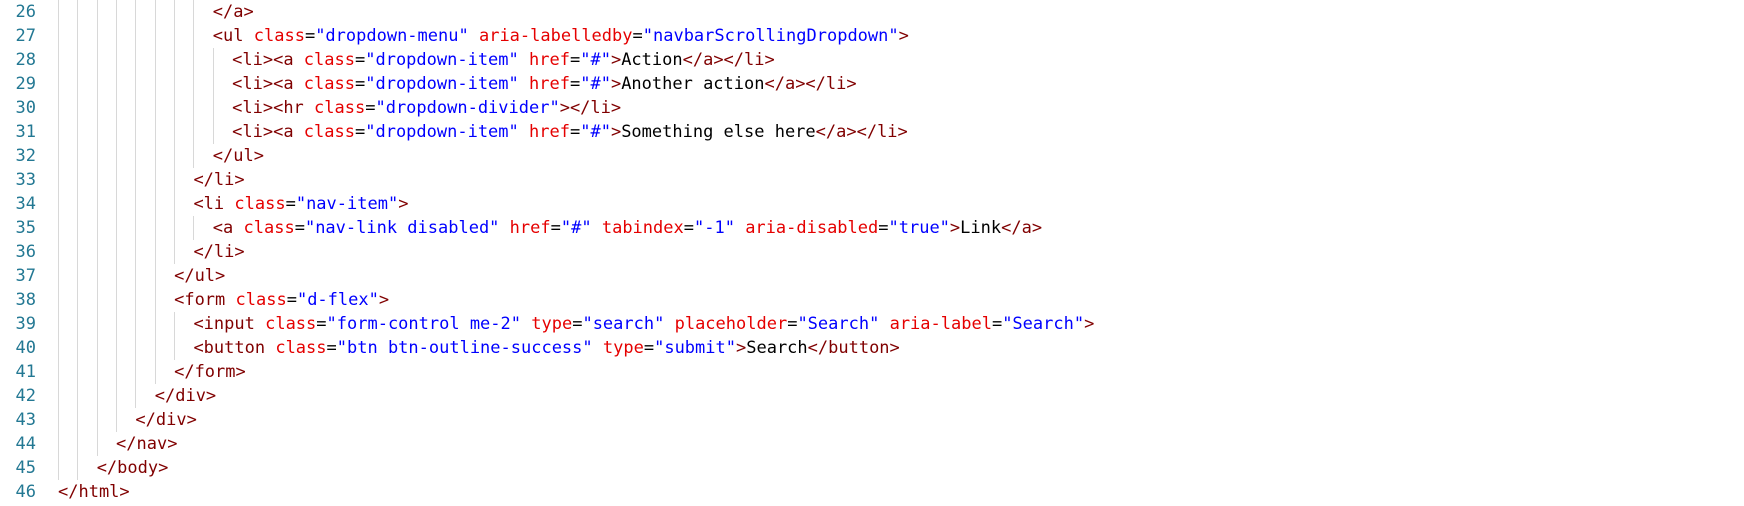  What do you see at coordinates (872, 12) in the screenshot?
I see `code-line: 26 </a>` at bounding box center [872, 12].